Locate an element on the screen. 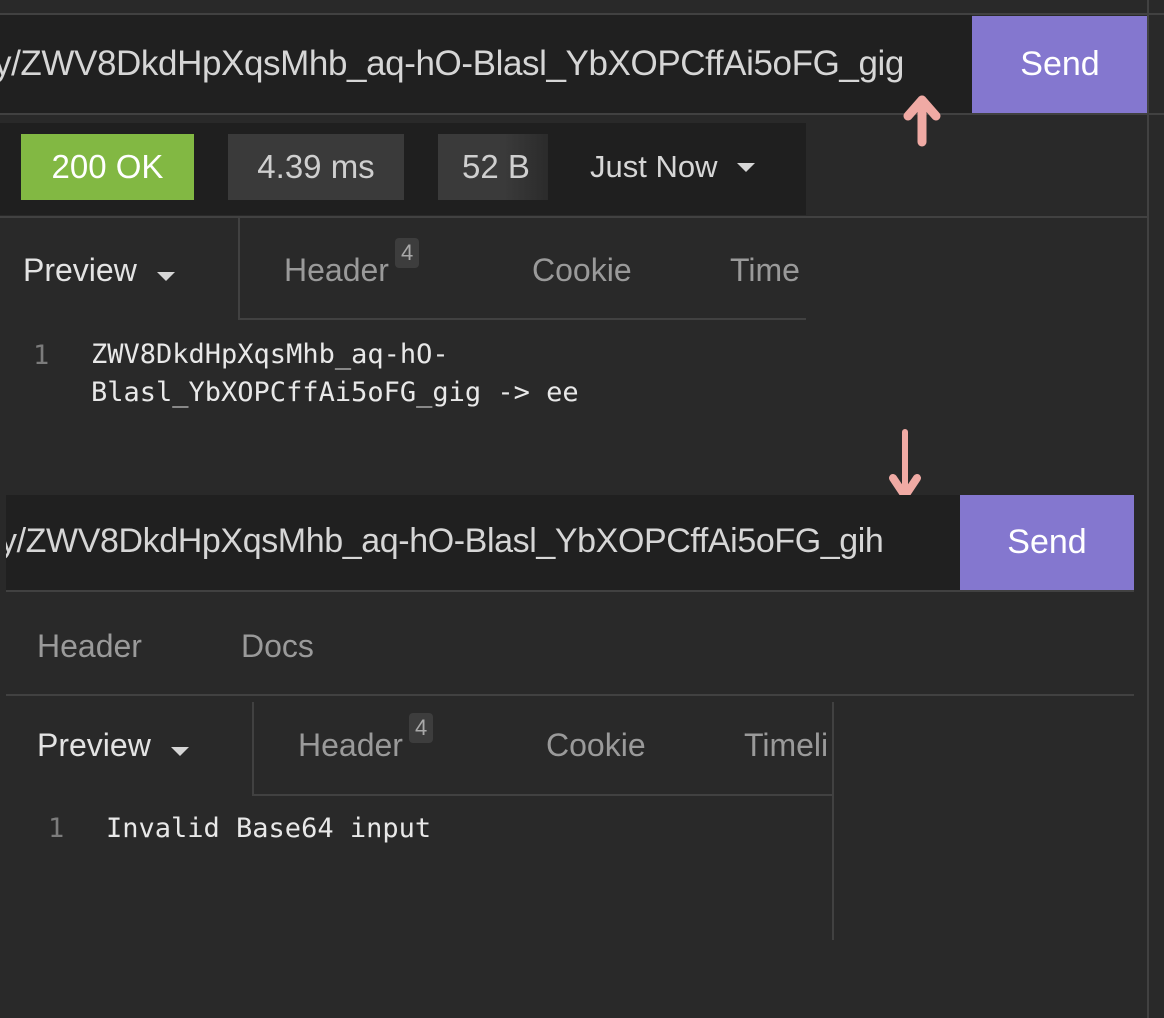 This screenshot has width=1164, height=1018. code-line: Blasl_YbXOPCffAi5oFG_gig -> ee is located at coordinates (335, 392).